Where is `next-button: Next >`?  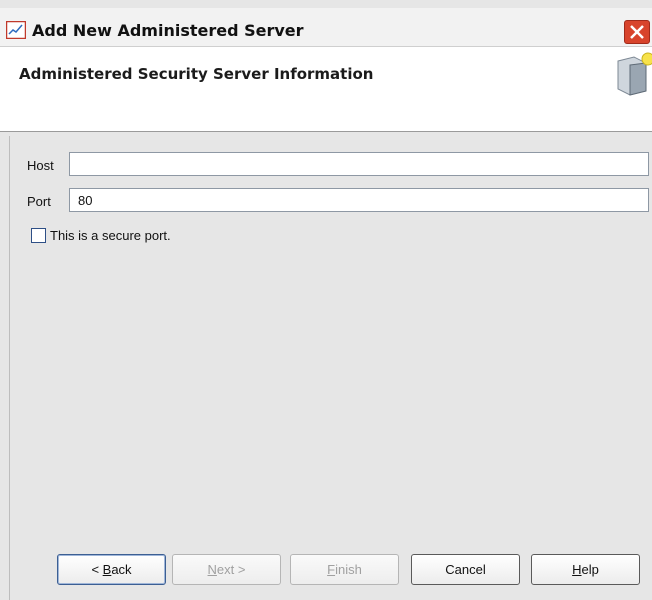 next-button: Next > is located at coordinates (226, 569).